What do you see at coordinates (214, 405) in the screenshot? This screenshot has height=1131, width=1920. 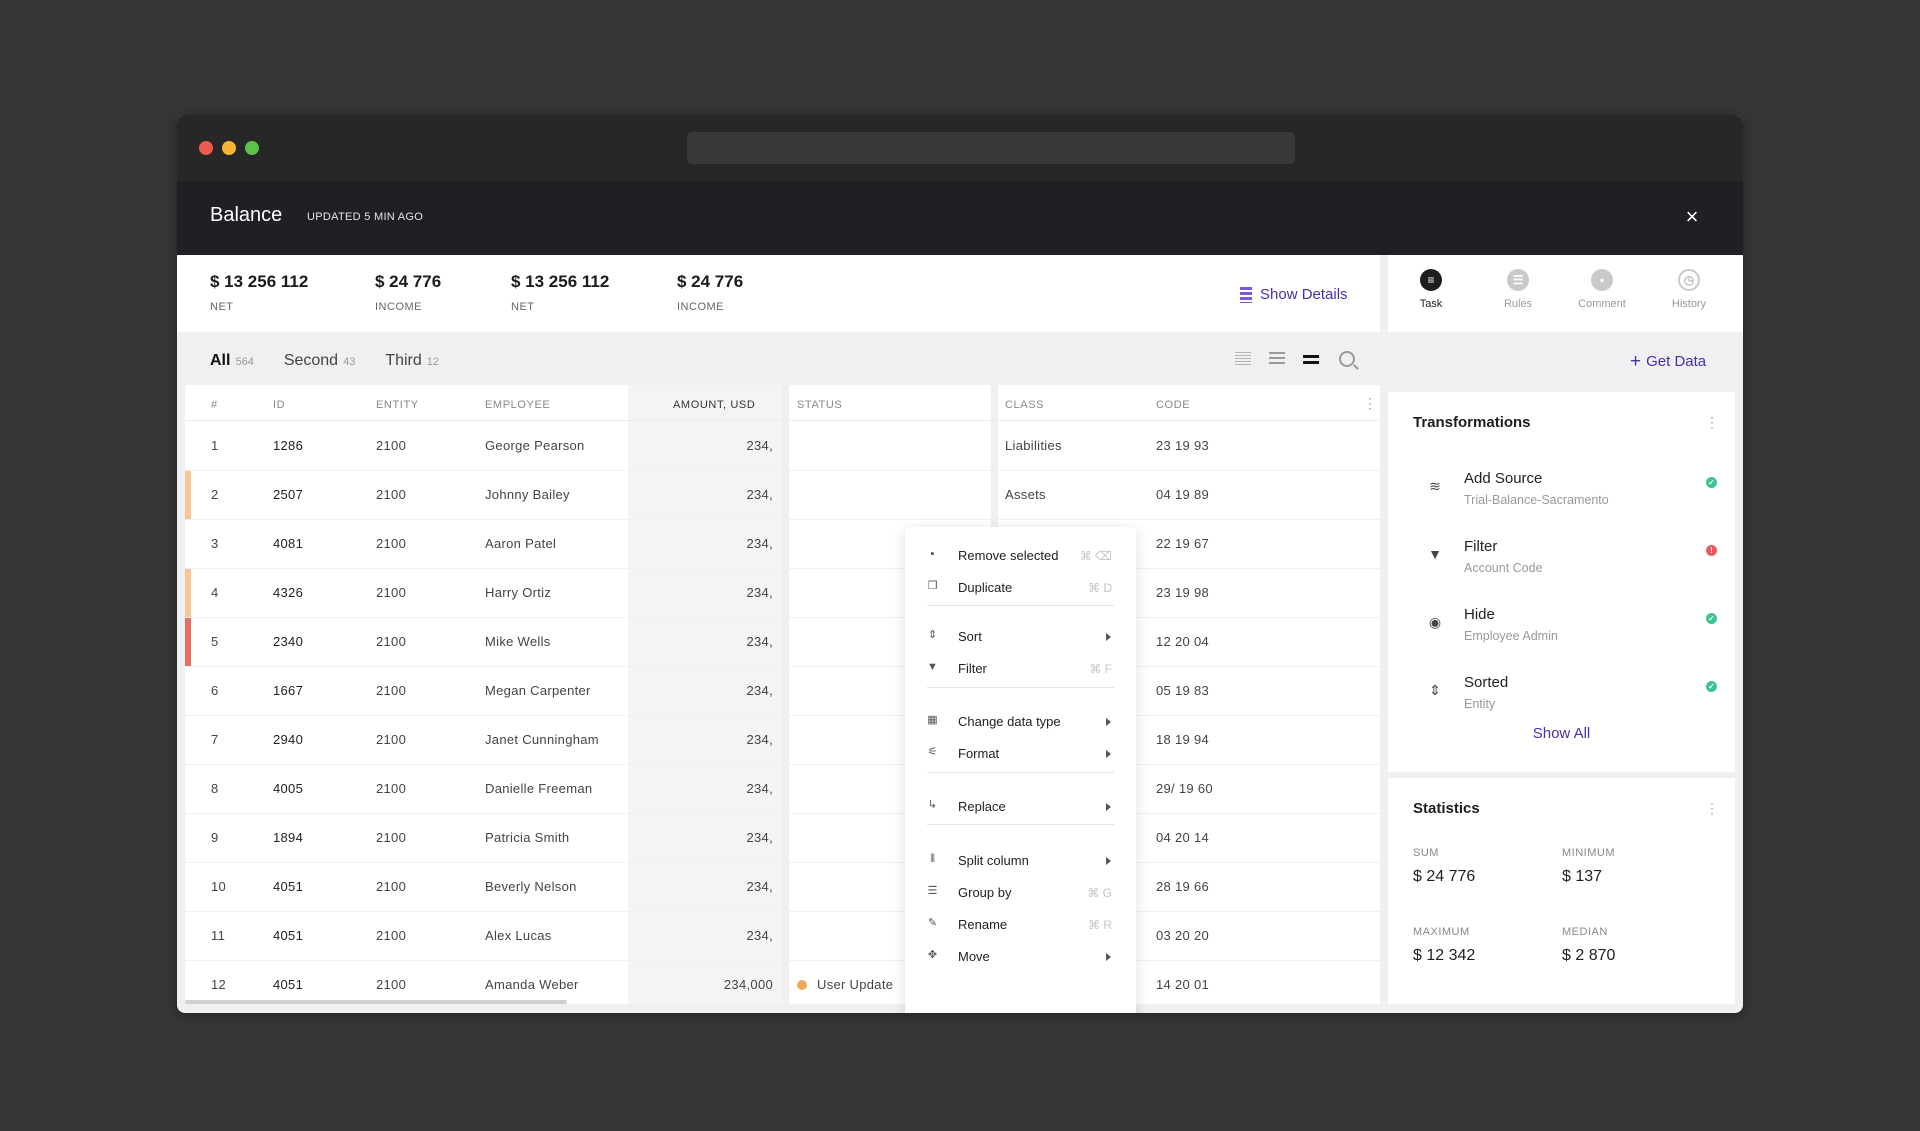 I see `header-num: #` at bounding box center [214, 405].